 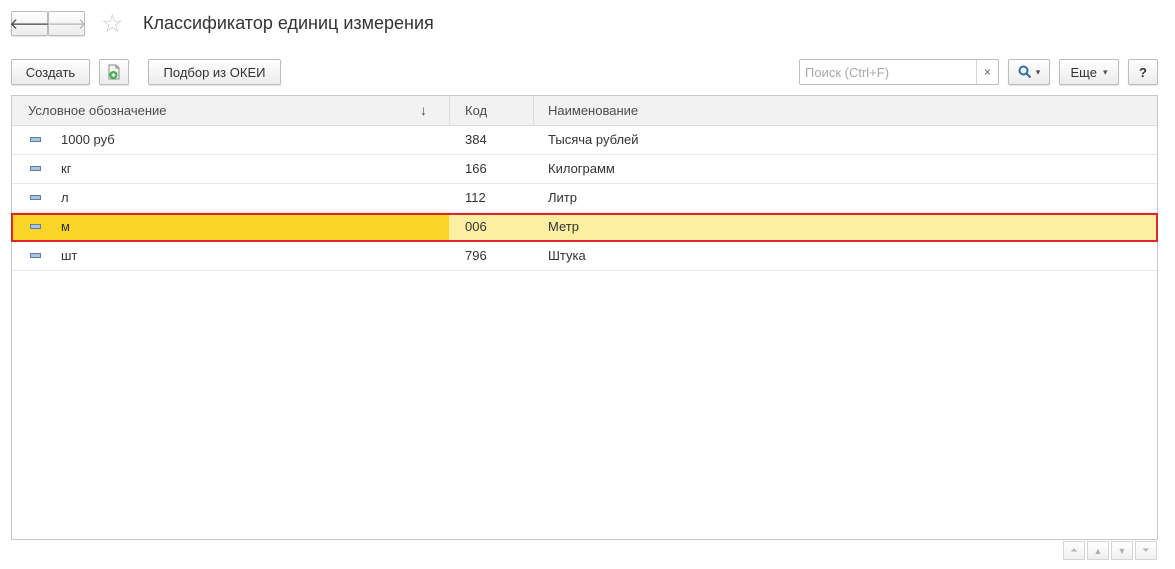 What do you see at coordinates (584, 198) in the screenshot?
I see `table-row: л 112 Литр` at bounding box center [584, 198].